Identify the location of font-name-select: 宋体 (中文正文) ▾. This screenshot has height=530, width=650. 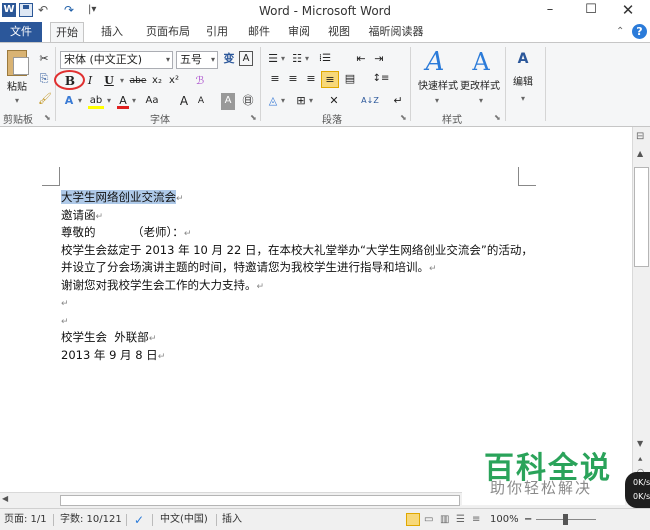
(116, 60).